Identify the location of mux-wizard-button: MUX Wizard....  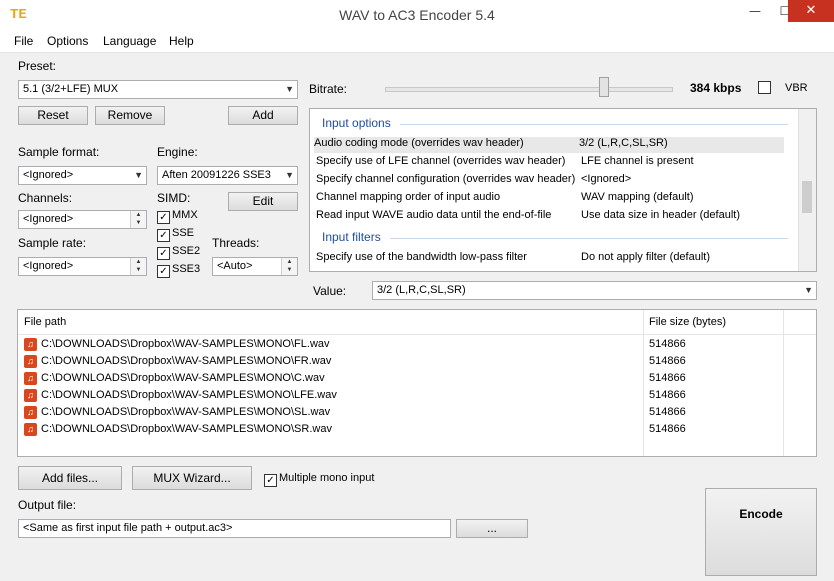
(192, 478).